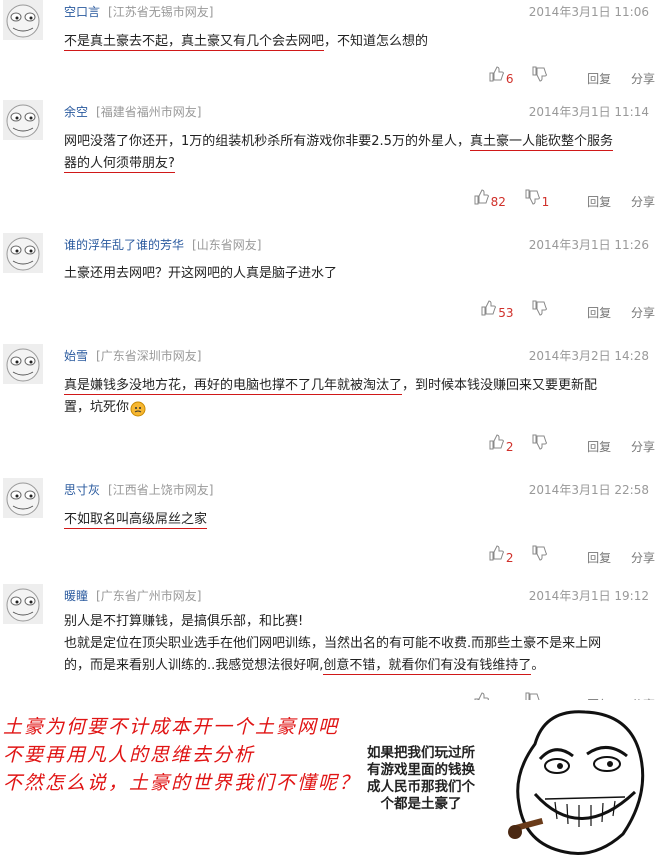  I want to click on comment-actions: 53 回复 分享, so click(567, 310).